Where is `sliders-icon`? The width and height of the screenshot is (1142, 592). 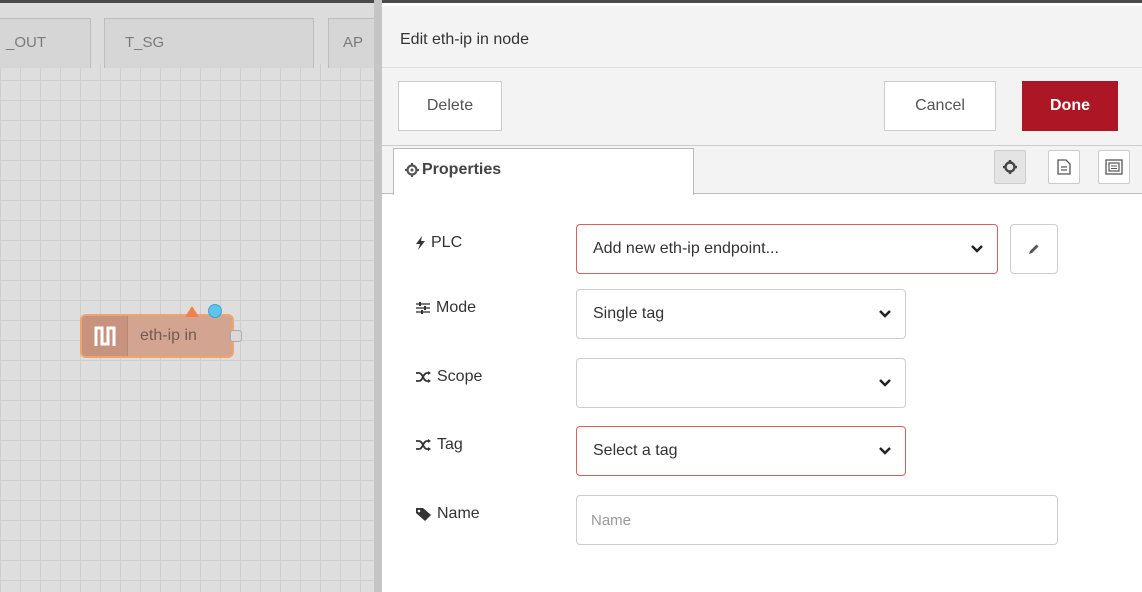 sliders-icon is located at coordinates (423, 308).